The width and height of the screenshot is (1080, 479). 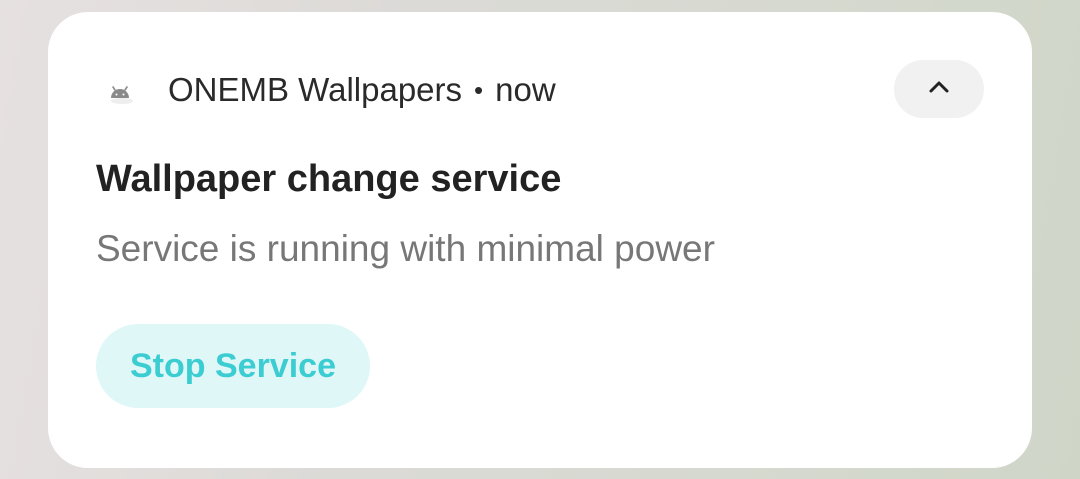 I want to click on notification-time: now, so click(x=525, y=89).